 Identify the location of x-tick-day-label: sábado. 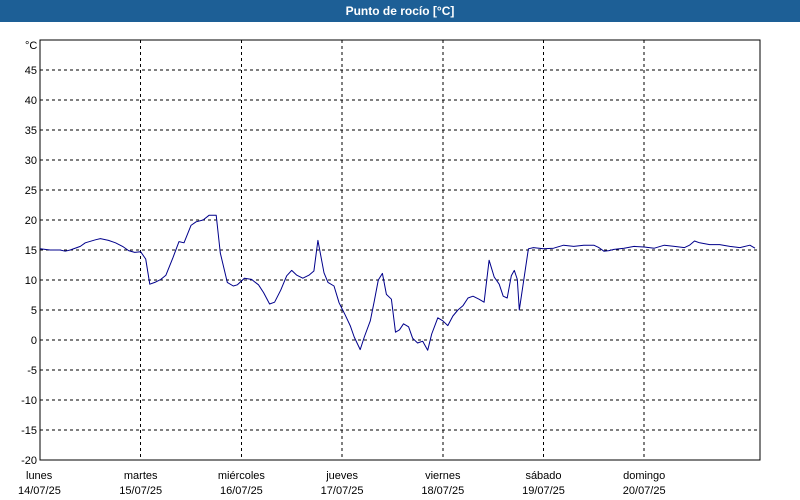
(543, 476).